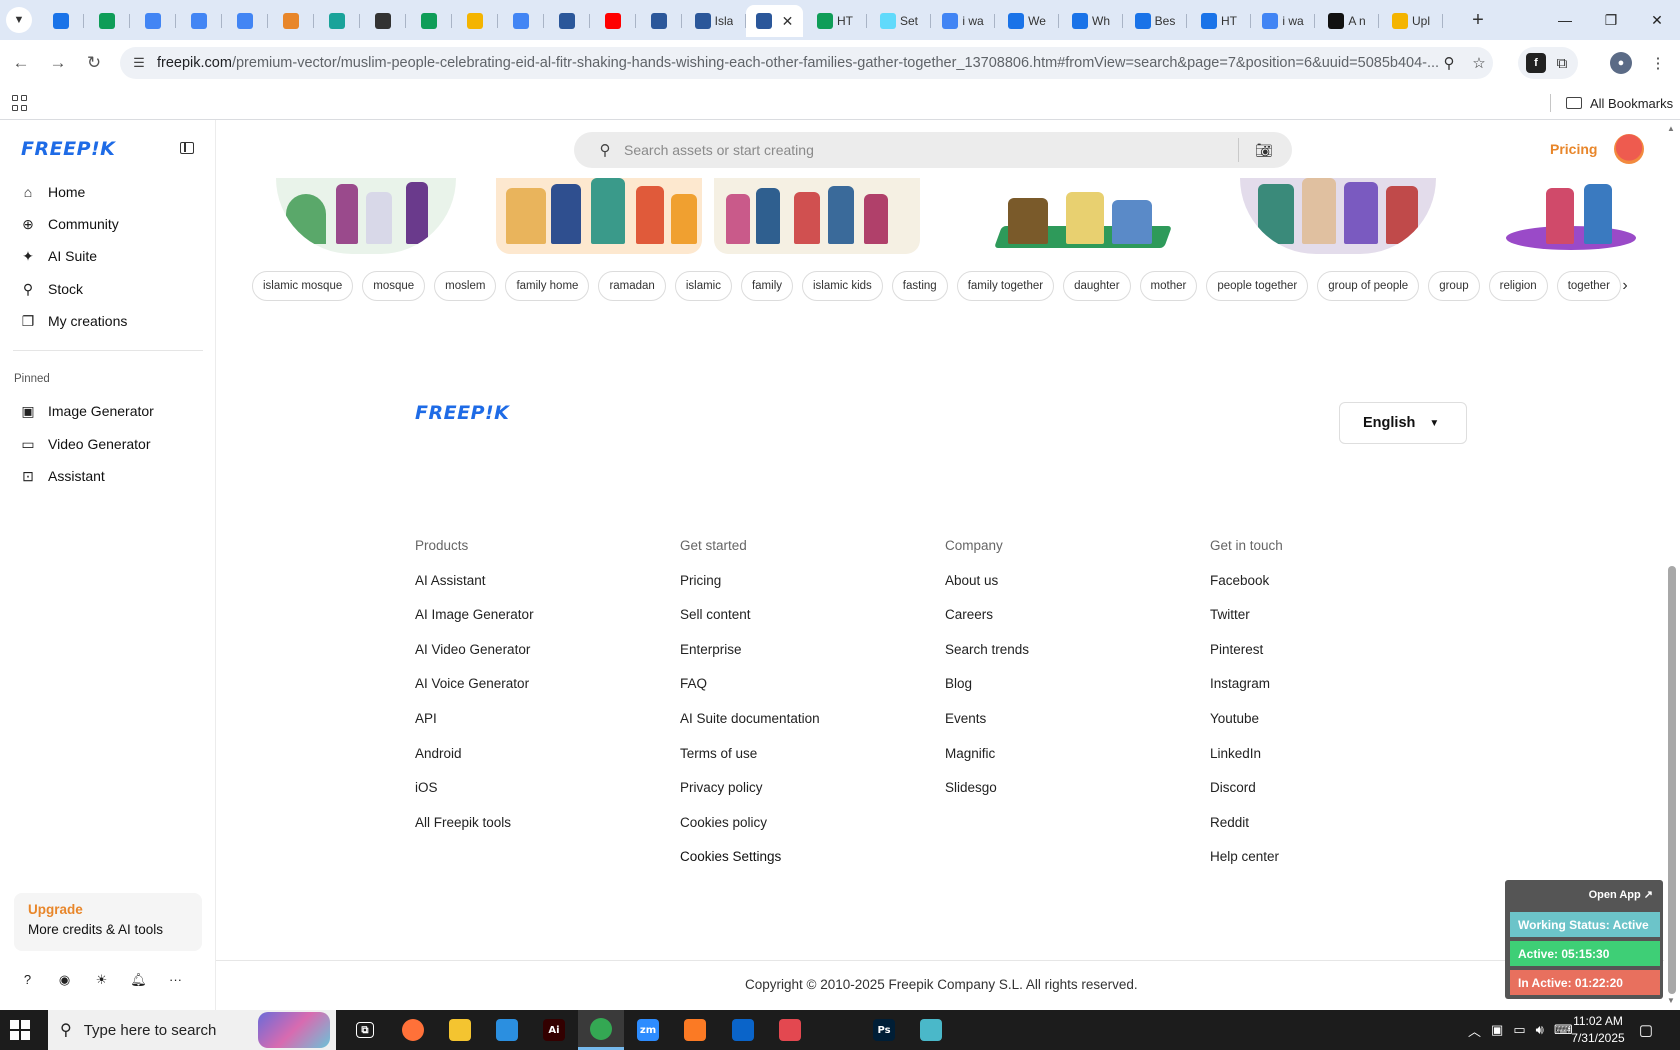 This screenshot has width=1680, height=1050. Describe the element at coordinates (1411, 21) in the screenshot. I see `browser-tab: Upl` at that location.